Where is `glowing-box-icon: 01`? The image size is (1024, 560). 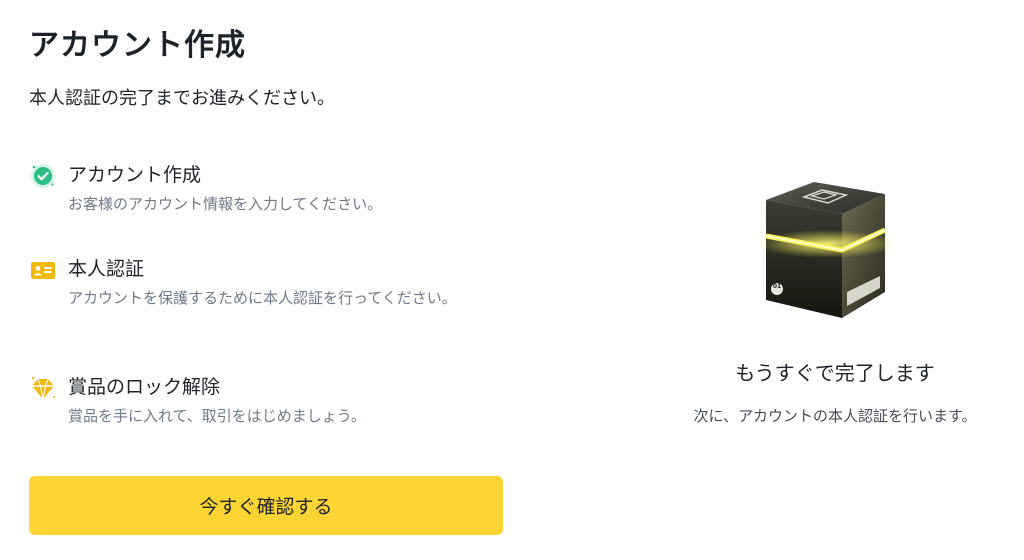 glowing-box-icon: 01 is located at coordinates (827, 247).